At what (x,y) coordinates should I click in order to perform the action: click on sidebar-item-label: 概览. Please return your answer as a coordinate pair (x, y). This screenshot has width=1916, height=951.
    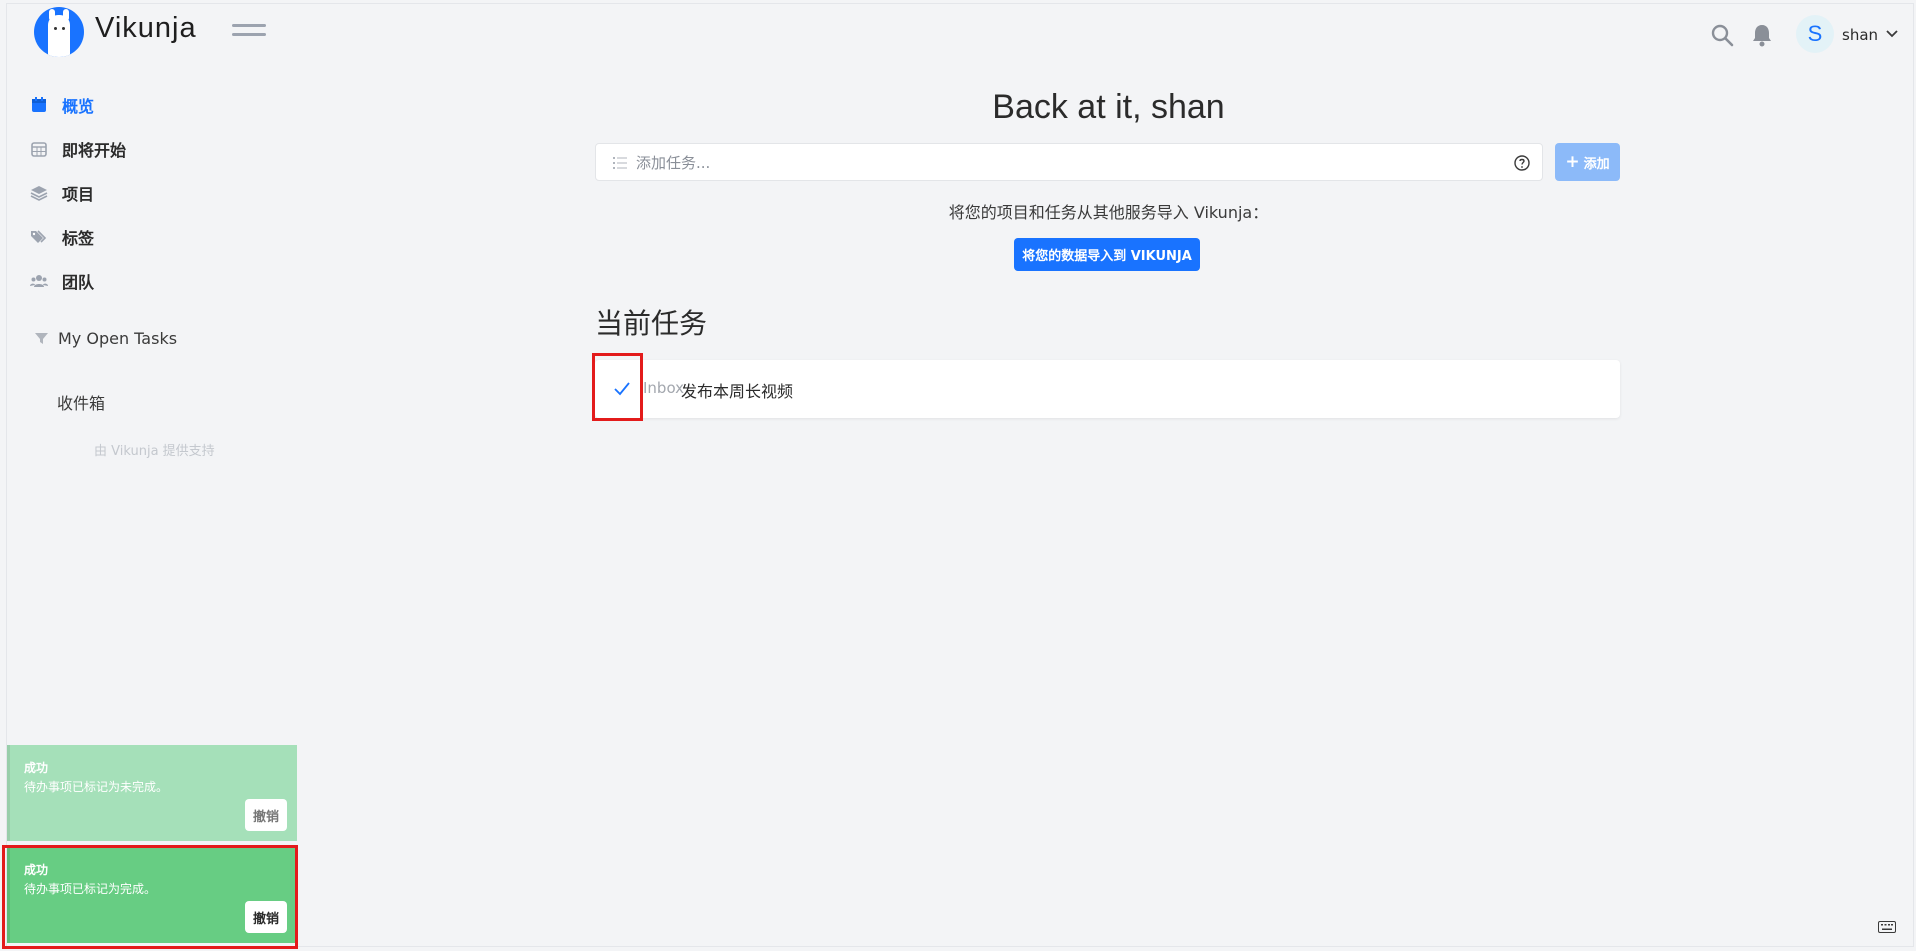
    Looking at the image, I should click on (78, 106).